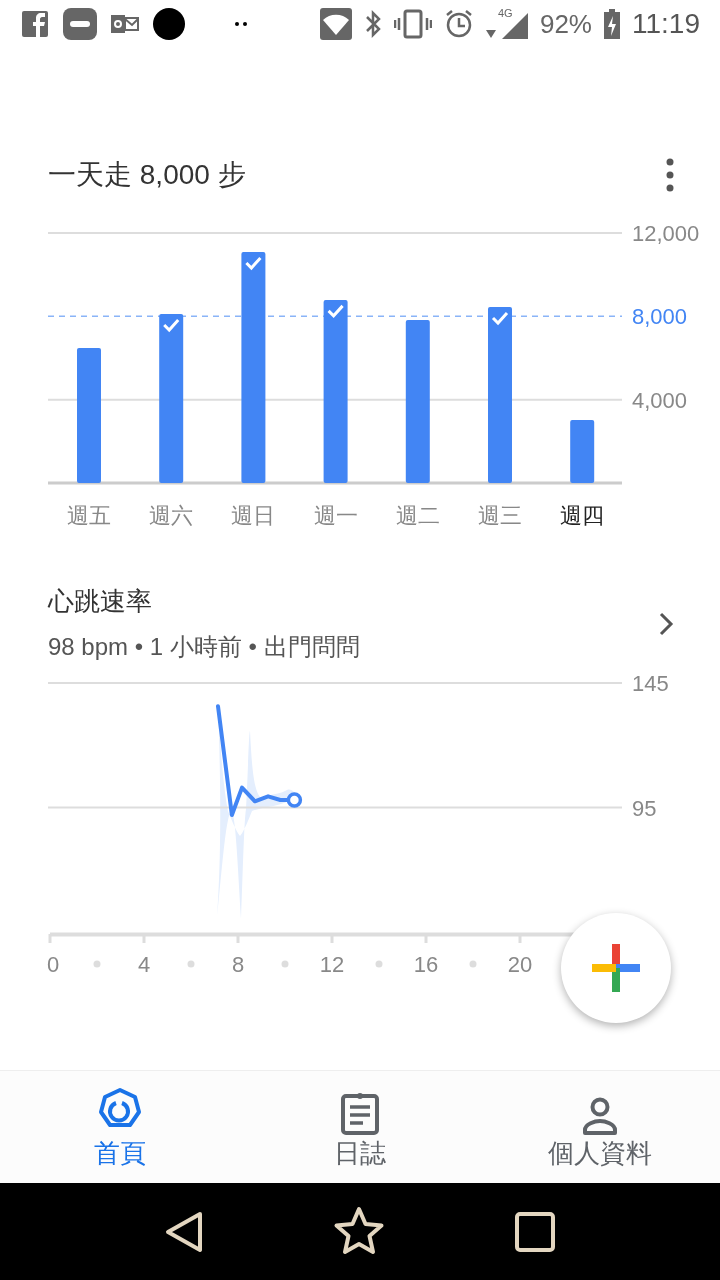  What do you see at coordinates (417, 515) in the screenshot?
I see `day-label: 週二` at bounding box center [417, 515].